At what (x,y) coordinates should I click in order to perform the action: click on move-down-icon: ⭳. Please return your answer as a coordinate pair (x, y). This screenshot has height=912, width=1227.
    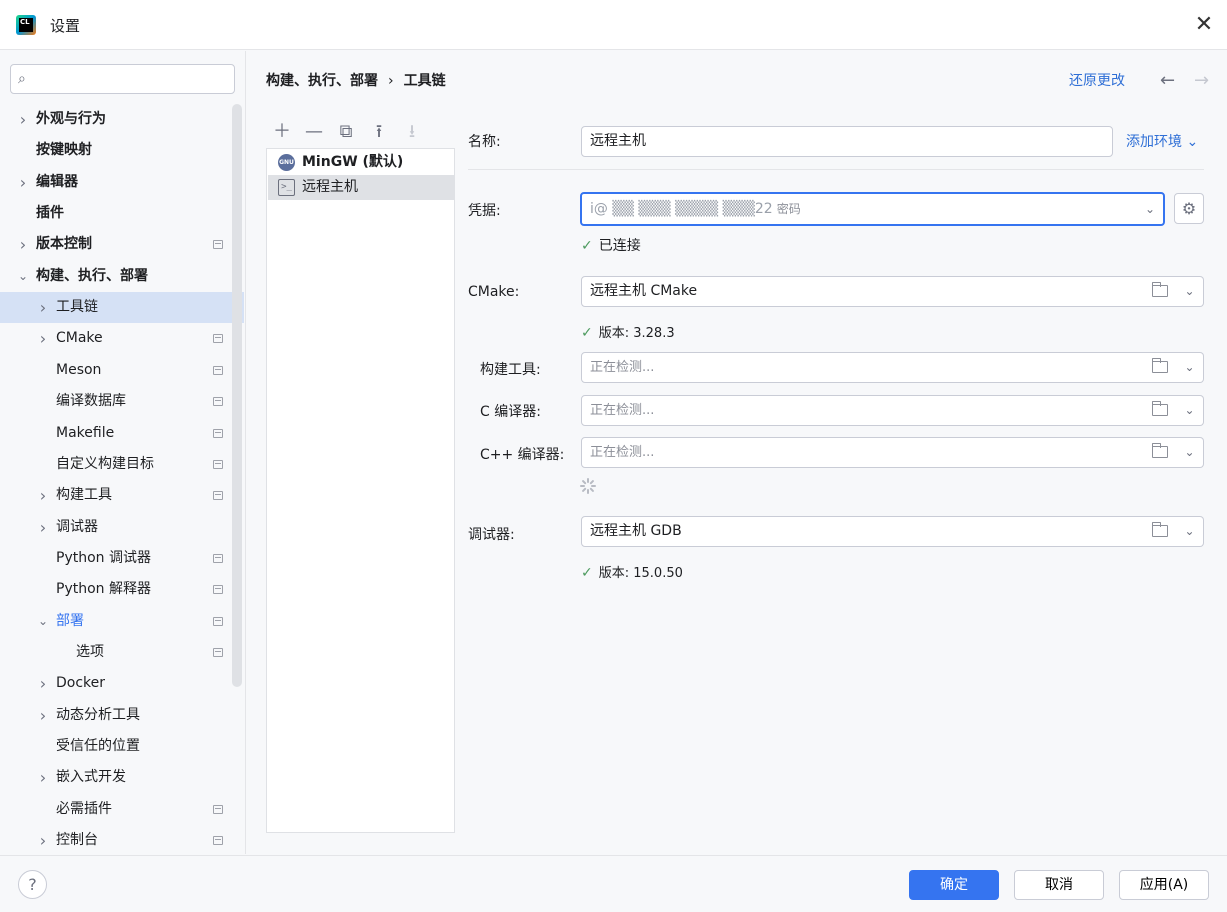
    Looking at the image, I should click on (412, 132).